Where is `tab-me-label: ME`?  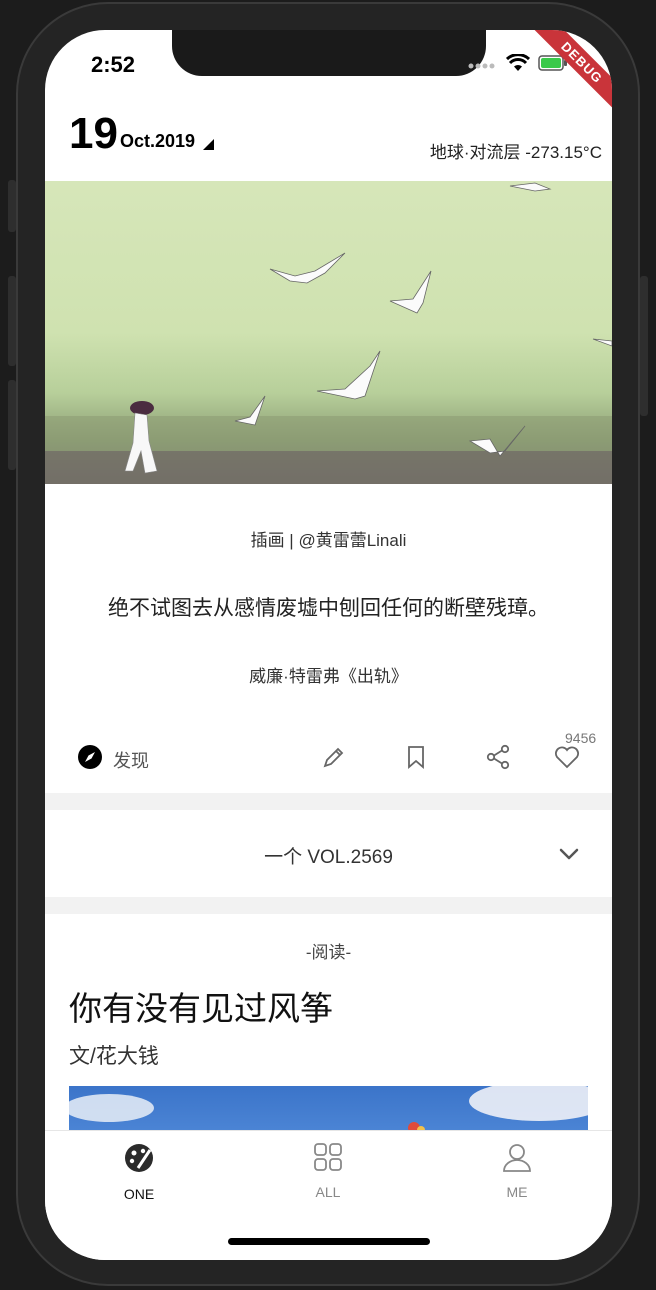
tab-me-label: ME is located at coordinates (517, 1192).